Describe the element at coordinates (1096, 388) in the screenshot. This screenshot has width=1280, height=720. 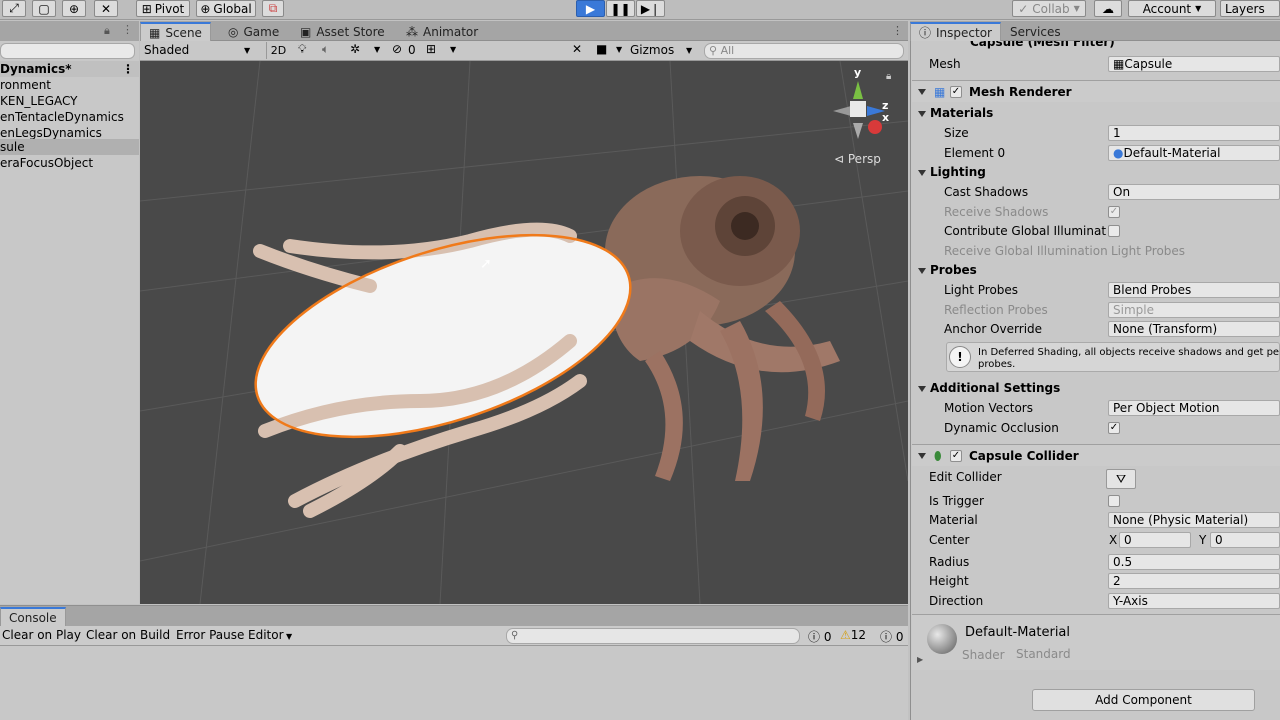
I see `additional-settings-header: Additional Settings` at that location.